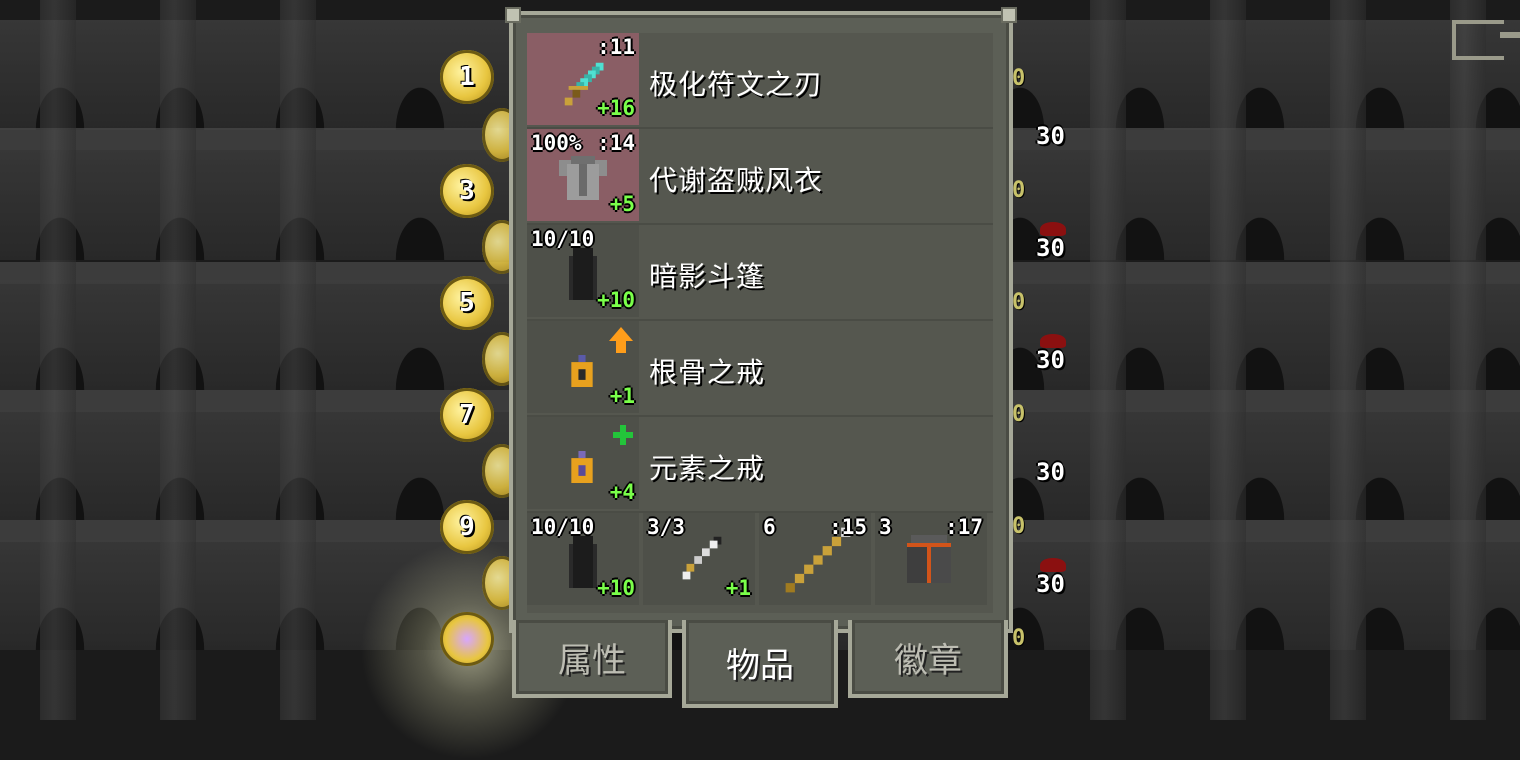  Describe the element at coordinates (760, 664) in the screenshot. I see `tab-items: 物品` at that location.